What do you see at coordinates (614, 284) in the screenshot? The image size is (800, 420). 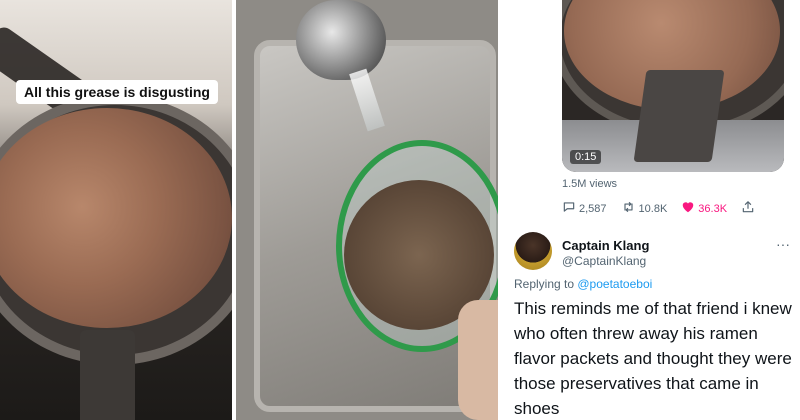 I see `replying-to-link: @poetatoeboi` at bounding box center [614, 284].